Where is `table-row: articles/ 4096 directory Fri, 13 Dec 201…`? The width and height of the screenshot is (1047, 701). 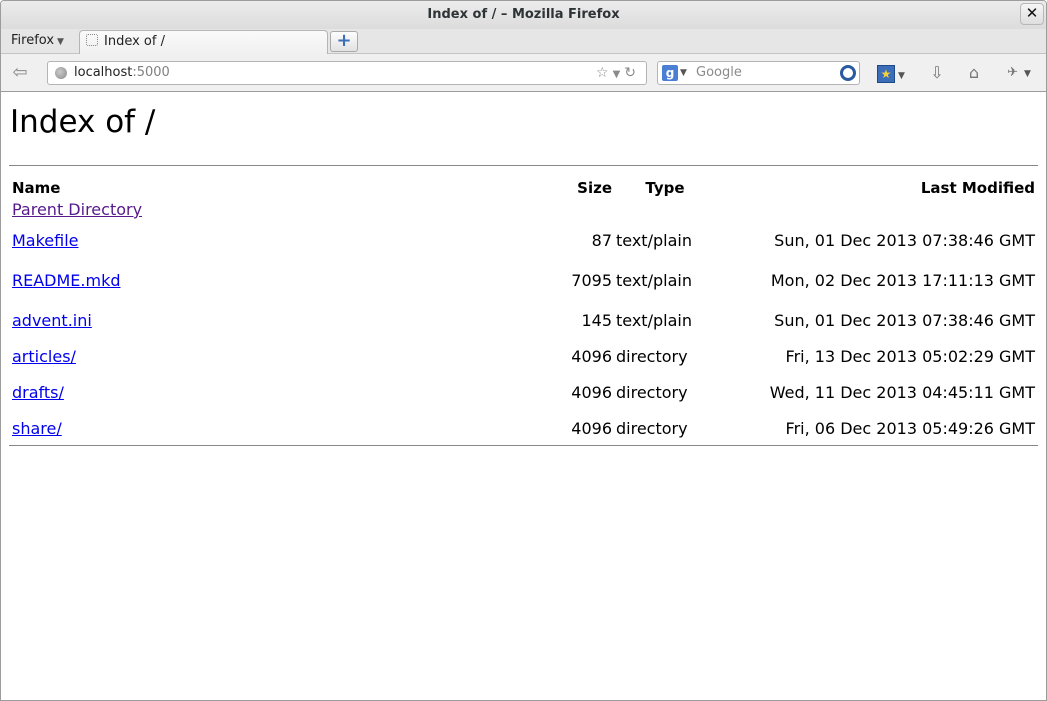
table-row: articles/ 4096 directory Fri, 13 Dec 201… is located at coordinates (523, 356).